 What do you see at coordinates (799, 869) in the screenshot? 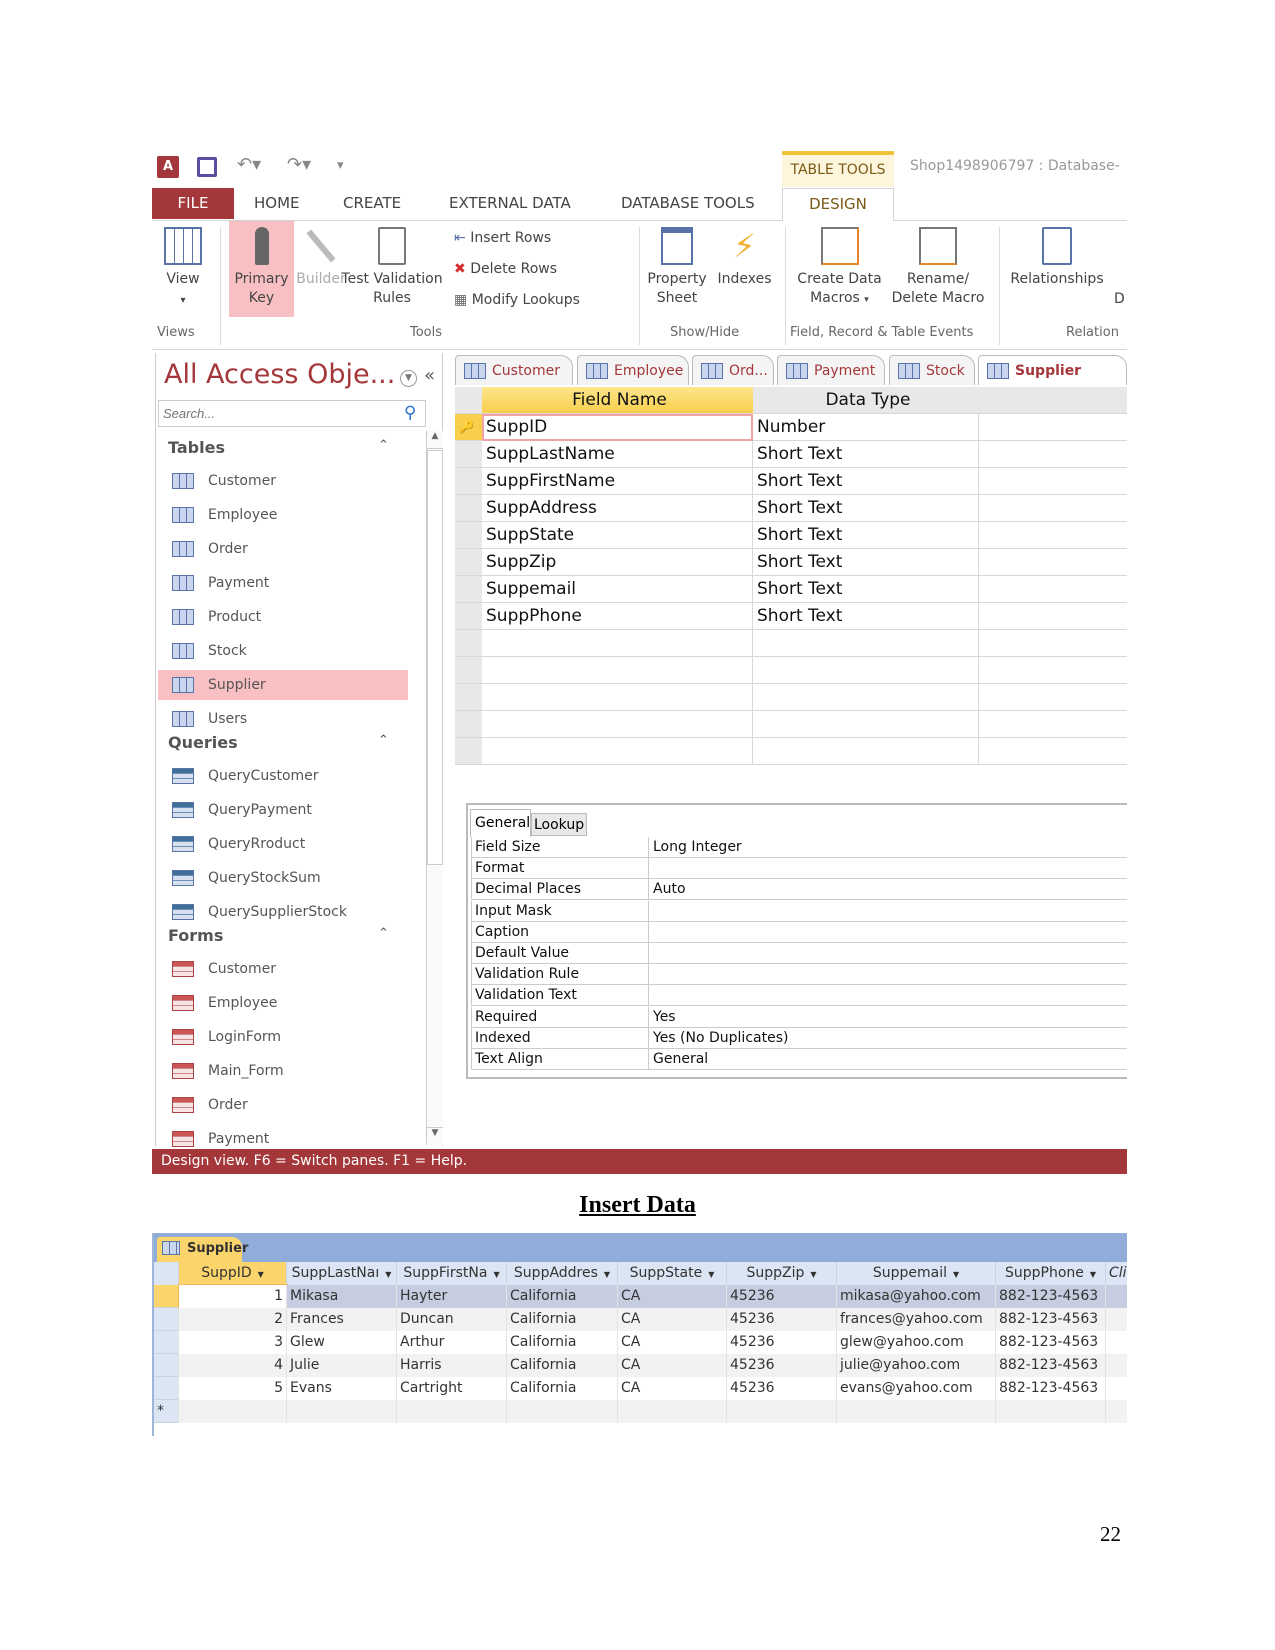
I see `property-row: Format` at bounding box center [799, 869].